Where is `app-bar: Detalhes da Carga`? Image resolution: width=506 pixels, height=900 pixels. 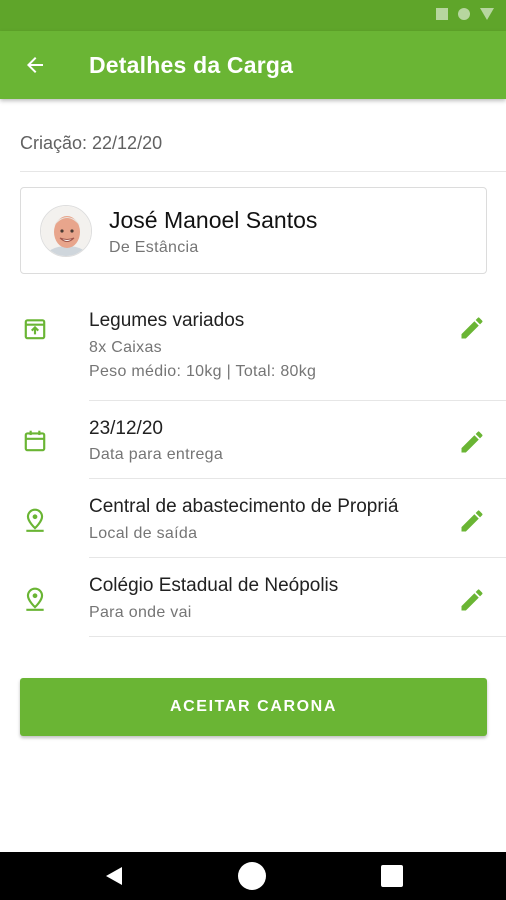 app-bar: Detalhes da Carga is located at coordinates (253, 65).